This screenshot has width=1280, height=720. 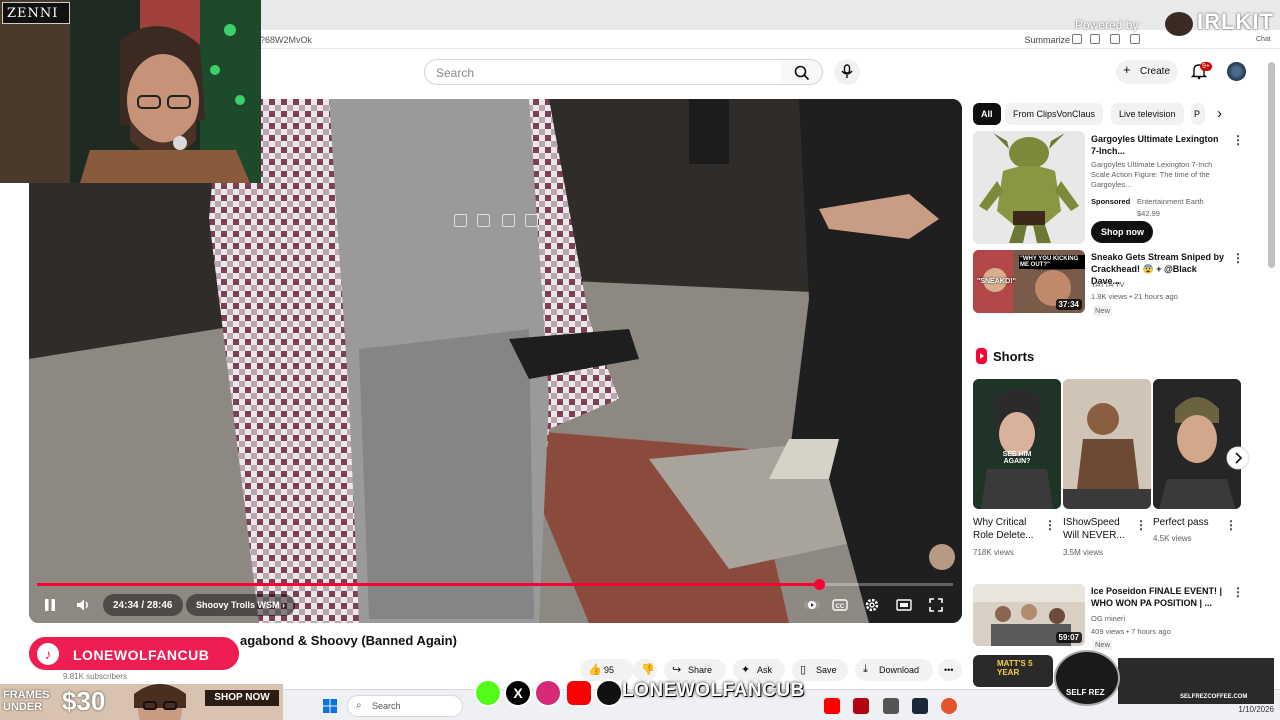 What do you see at coordinates (1115, 39) in the screenshot?
I see `refresh-icon` at bounding box center [1115, 39].